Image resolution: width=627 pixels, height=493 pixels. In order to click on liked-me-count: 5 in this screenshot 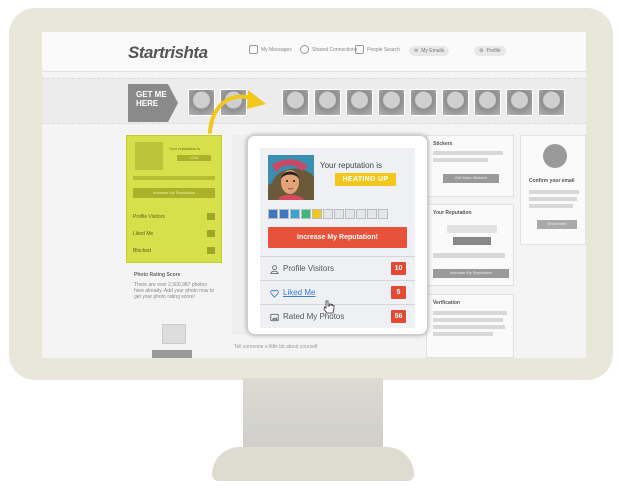, I will do `click(398, 292)`.